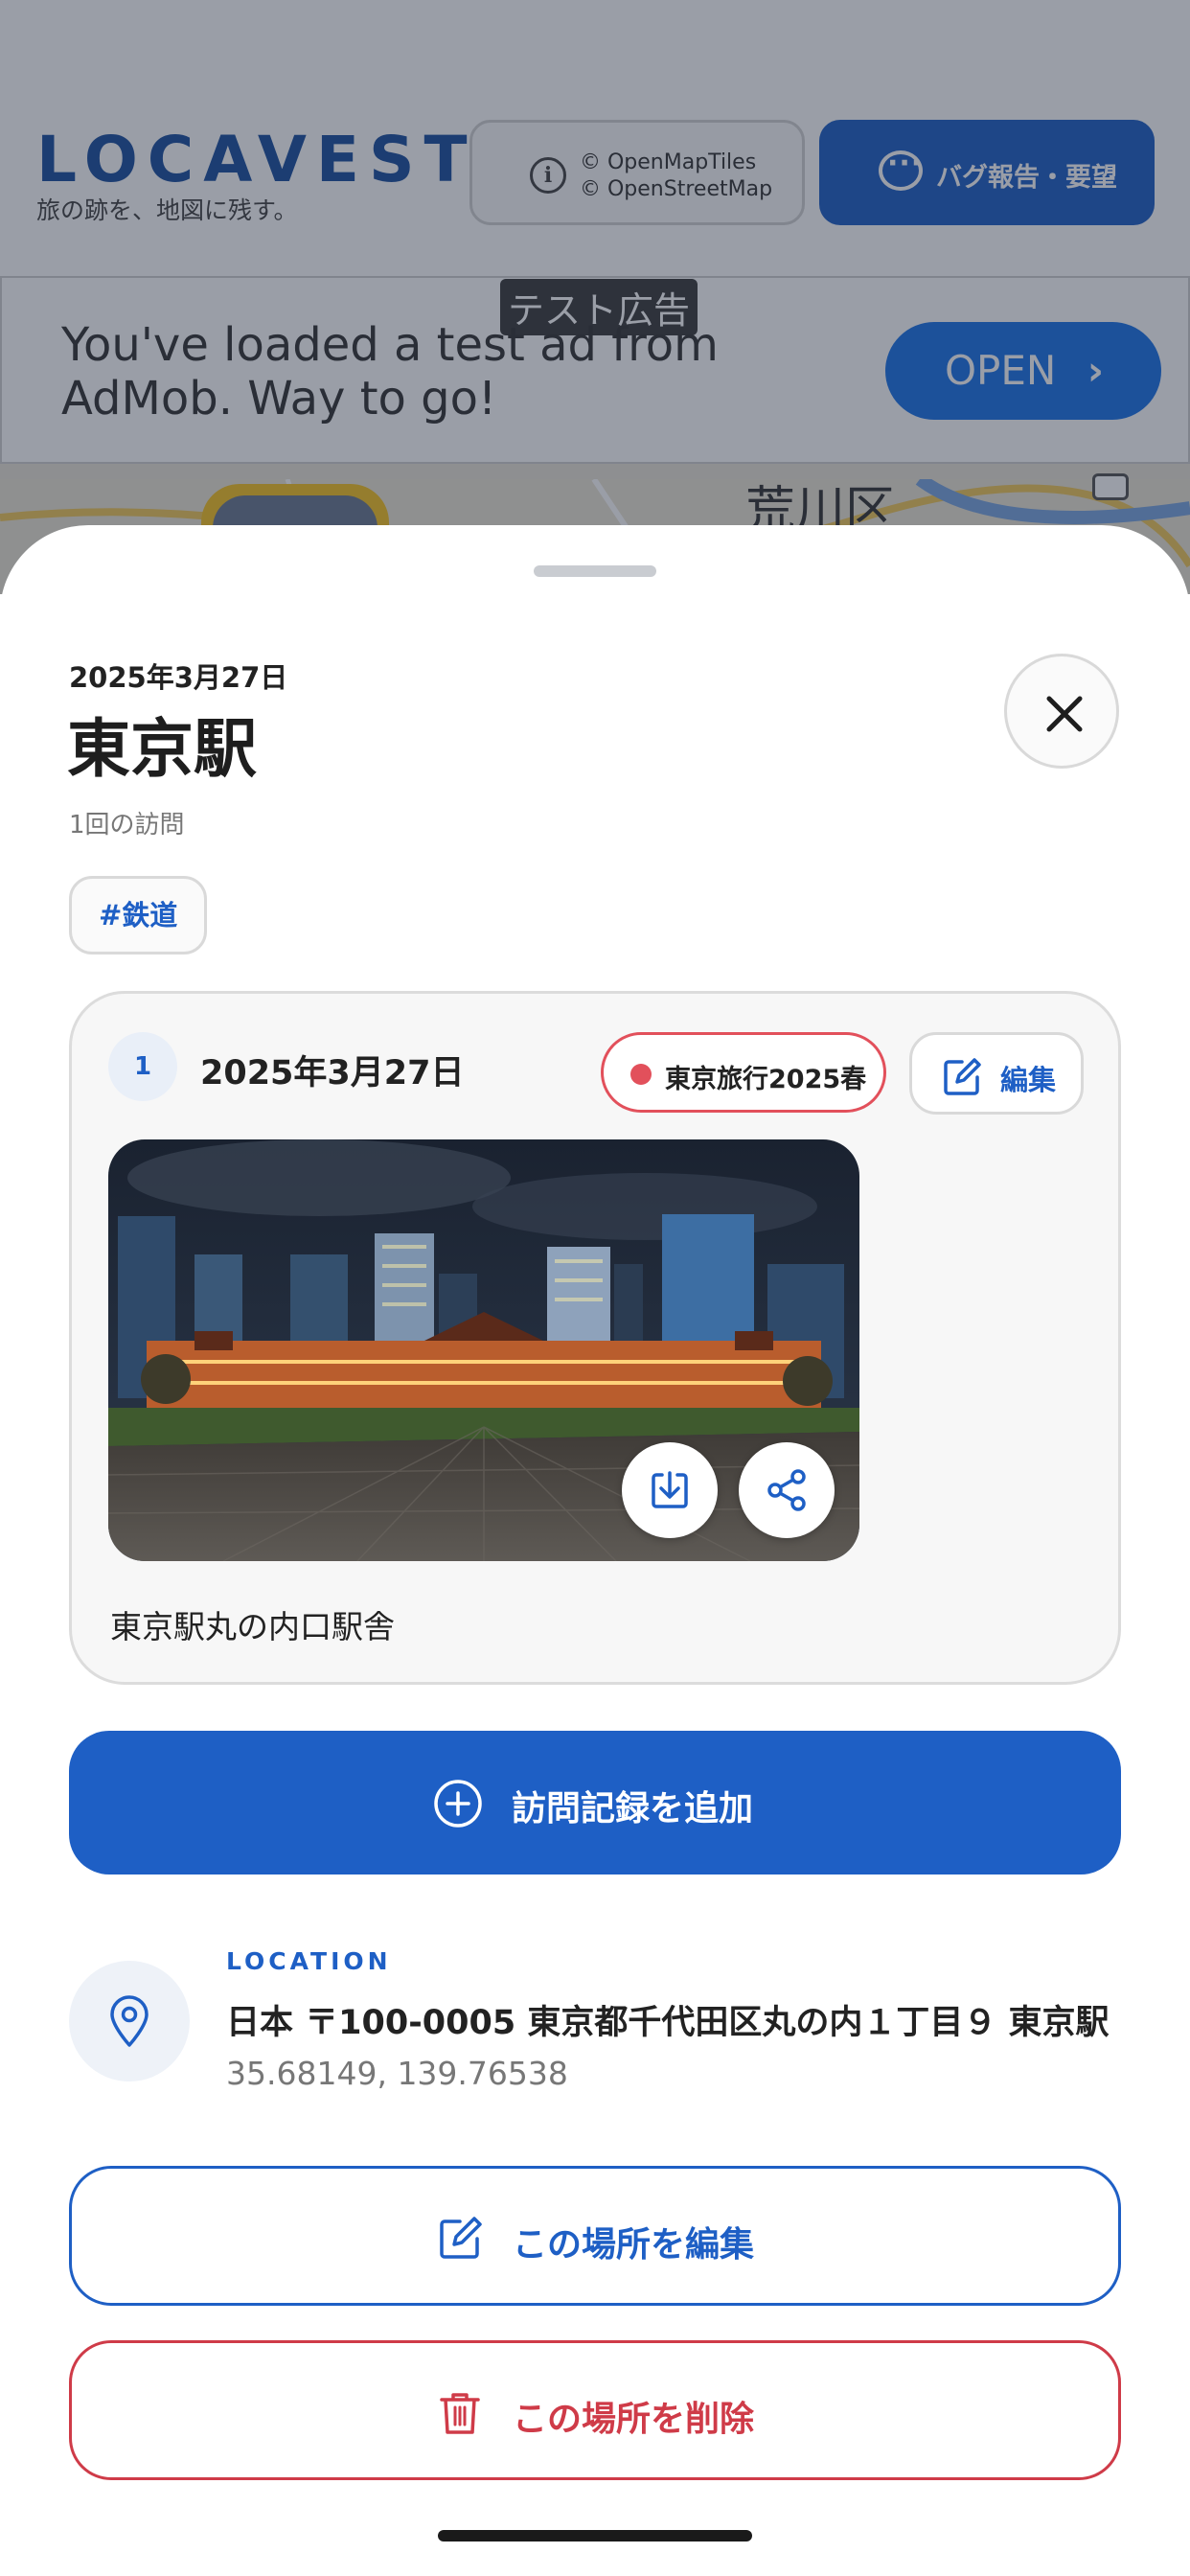 The height and width of the screenshot is (2576, 1190). Describe the element at coordinates (333, 1073) in the screenshot. I see `visit-date: 2025年3月27日` at that location.